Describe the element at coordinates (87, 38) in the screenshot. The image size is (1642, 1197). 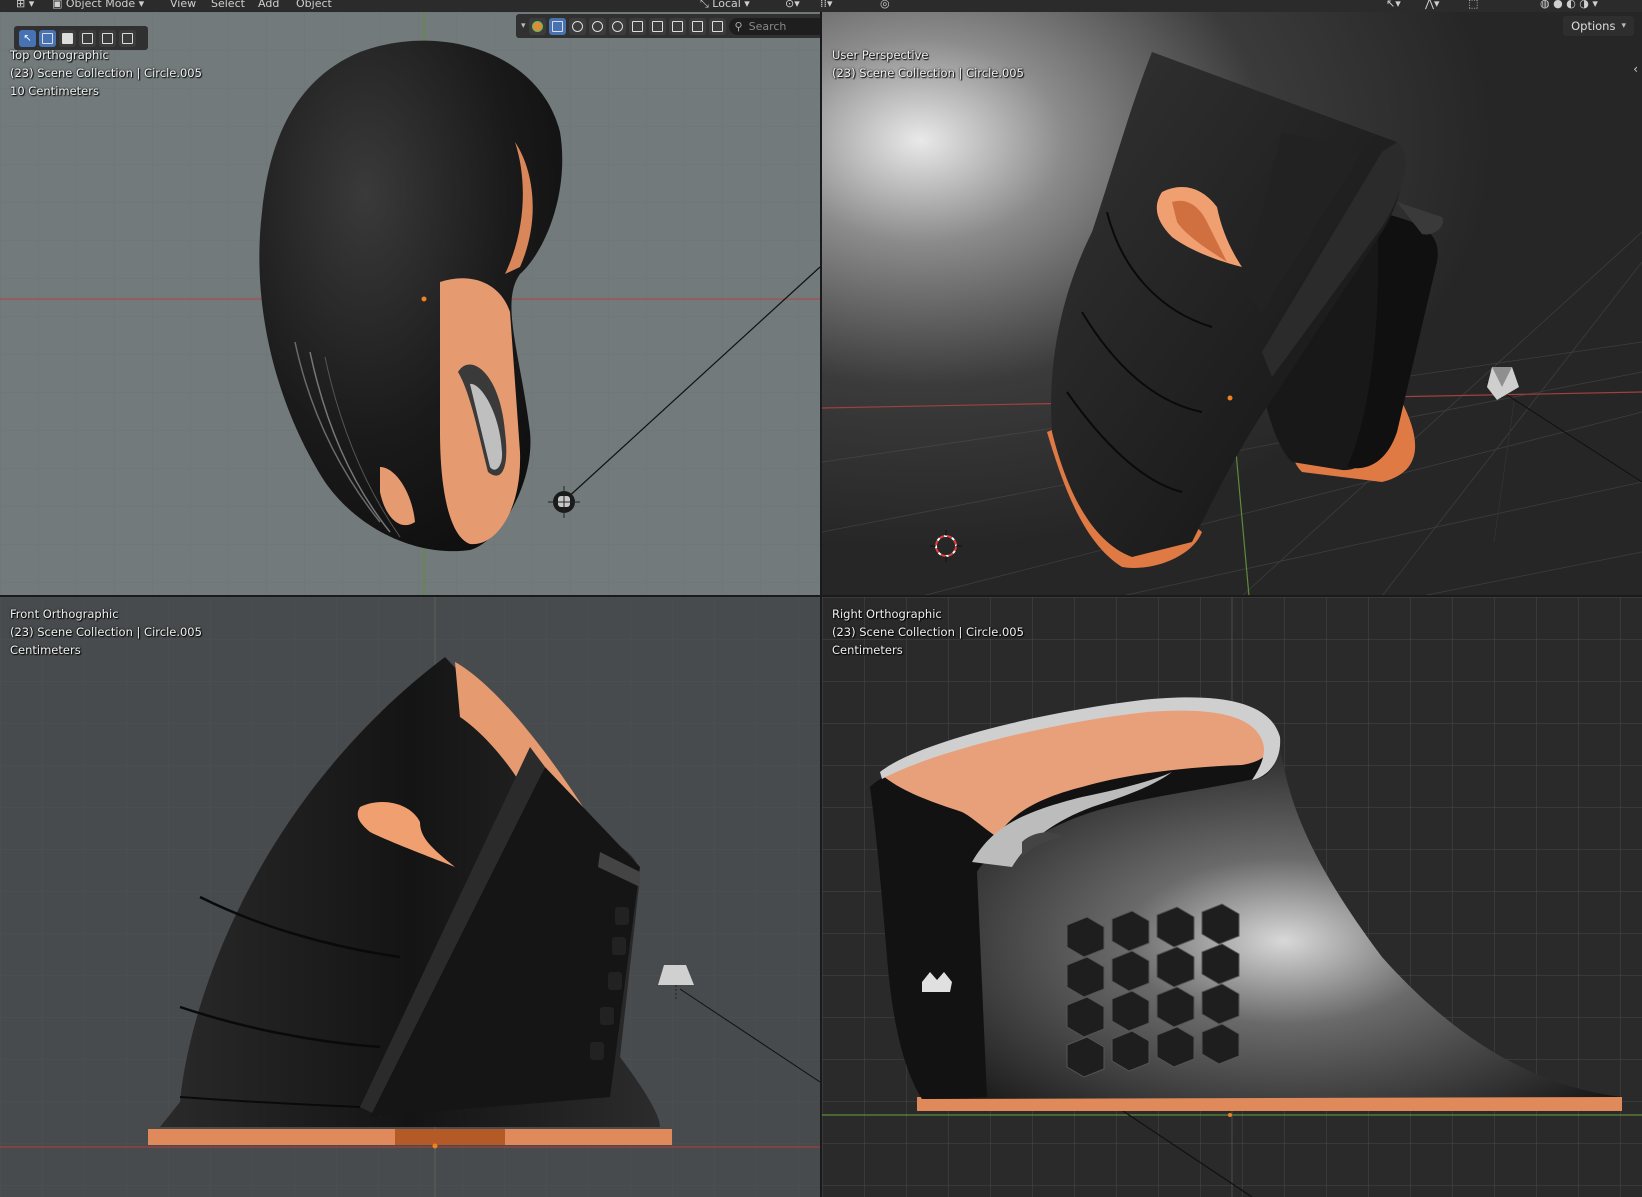
I see `select-box-subtract-button` at that location.